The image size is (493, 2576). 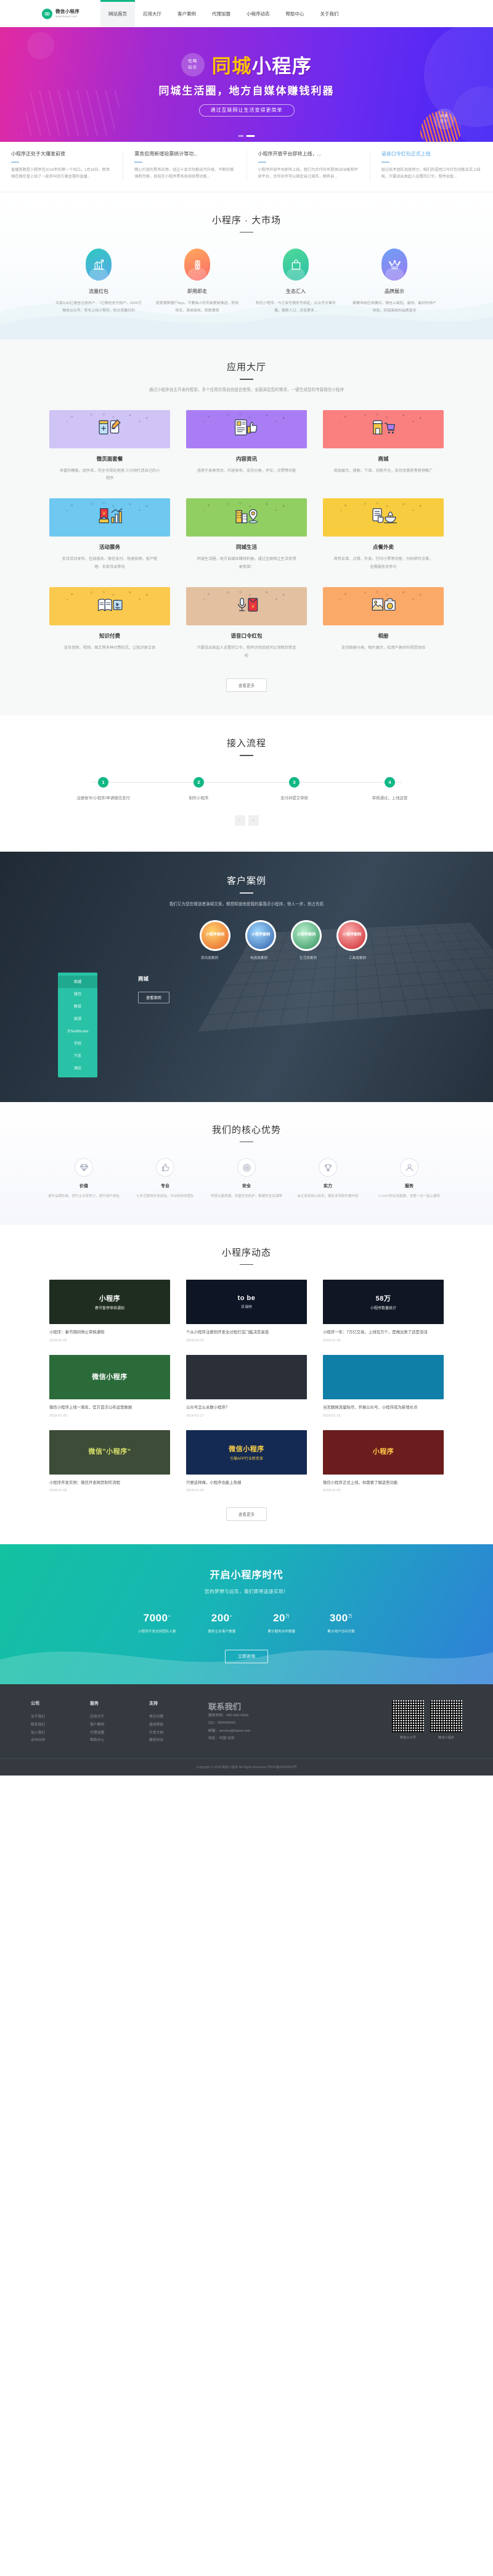 What do you see at coordinates (109, 1311) in the screenshot?
I see `dynamics-card: 小程序 春节暂停审核通知 小程序：春节期间停止审核通知 2018-02-05` at bounding box center [109, 1311].